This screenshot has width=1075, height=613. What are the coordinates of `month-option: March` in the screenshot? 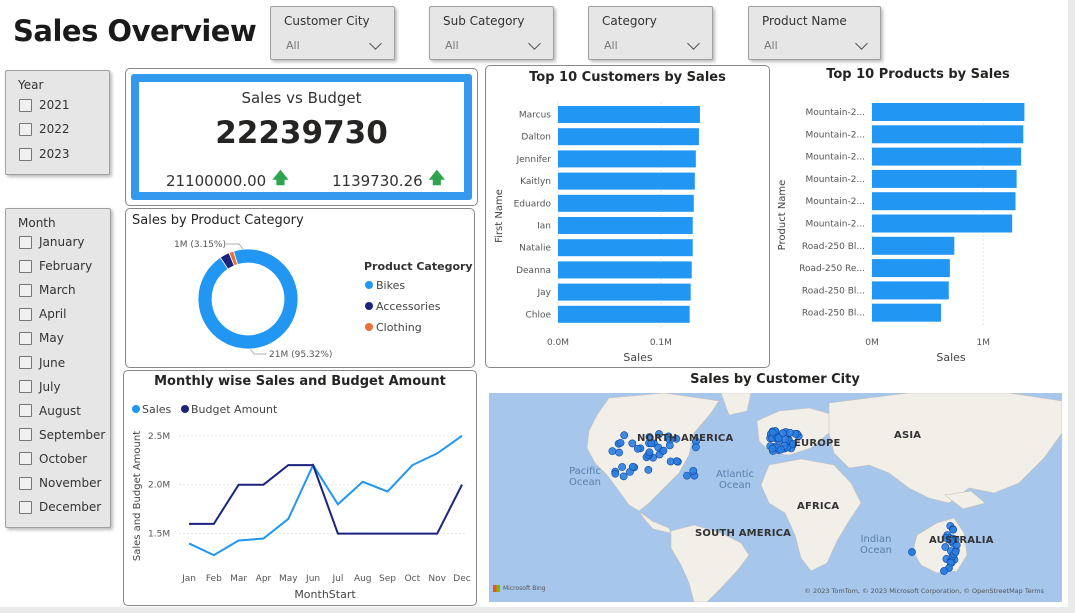 It's located at (47, 290).